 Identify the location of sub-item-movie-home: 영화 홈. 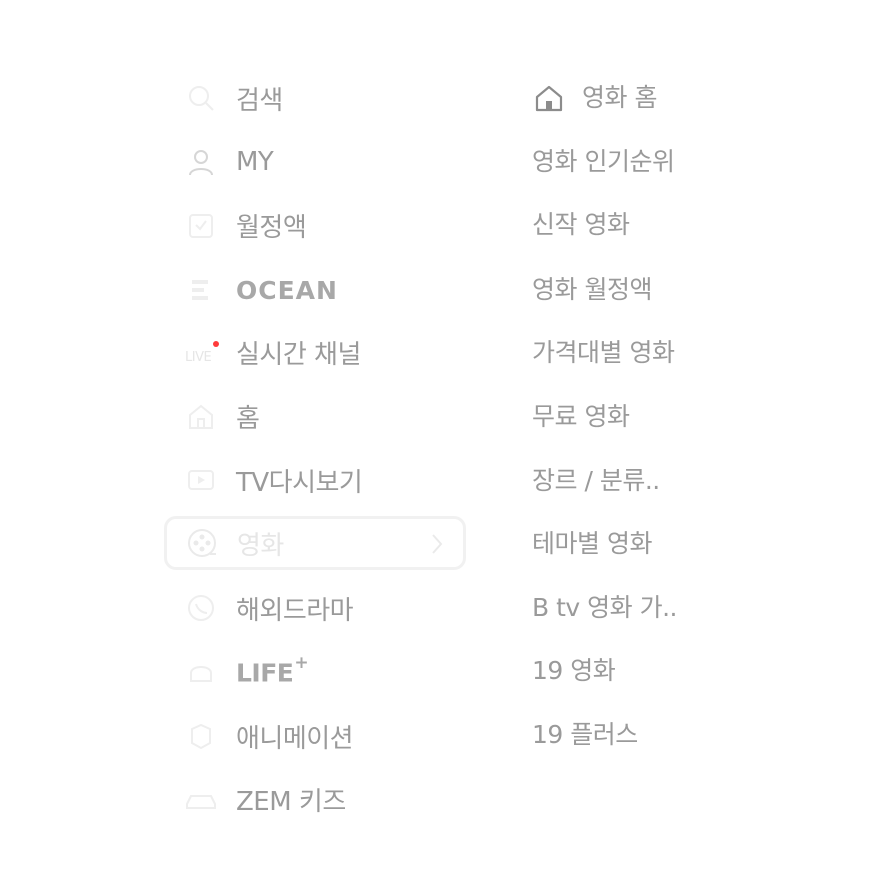
(594, 98).